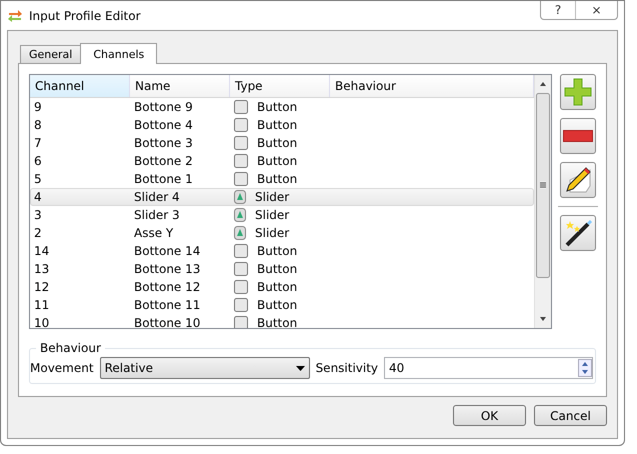  What do you see at coordinates (167, 322) in the screenshot?
I see `table-cell-text: Bottone 10` at bounding box center [167, 322].